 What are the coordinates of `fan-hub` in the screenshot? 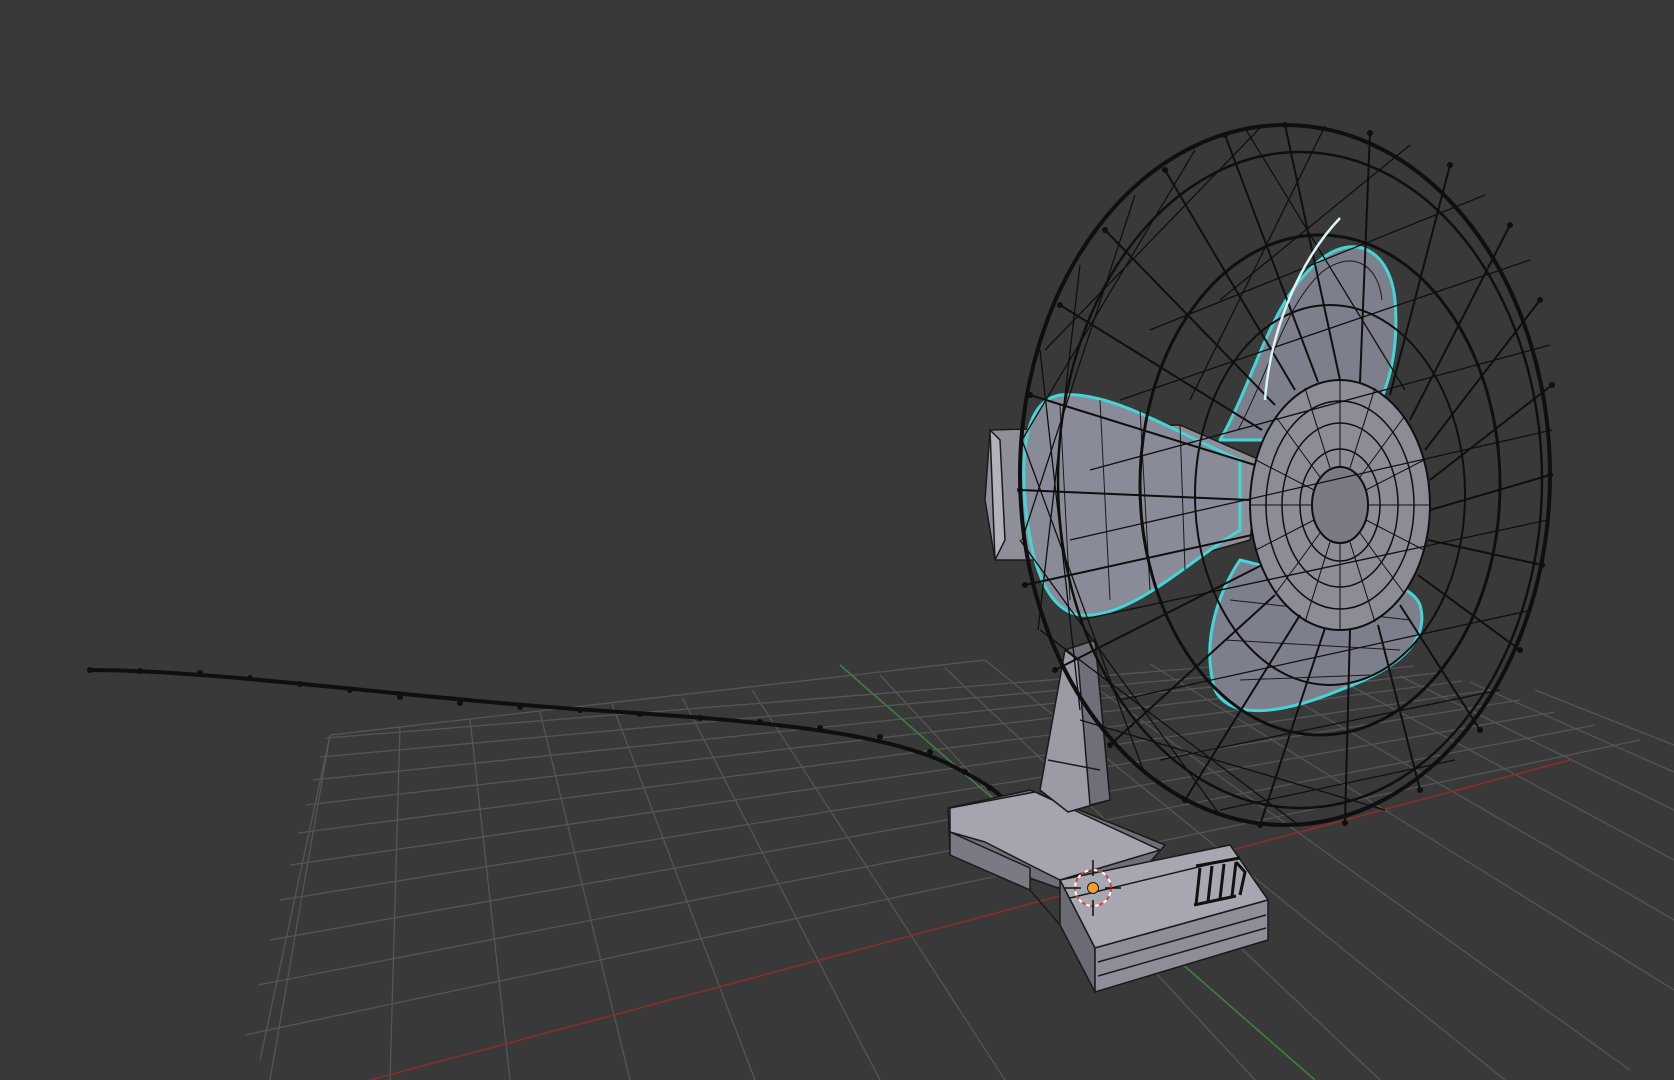 It's located at (1340, 505).